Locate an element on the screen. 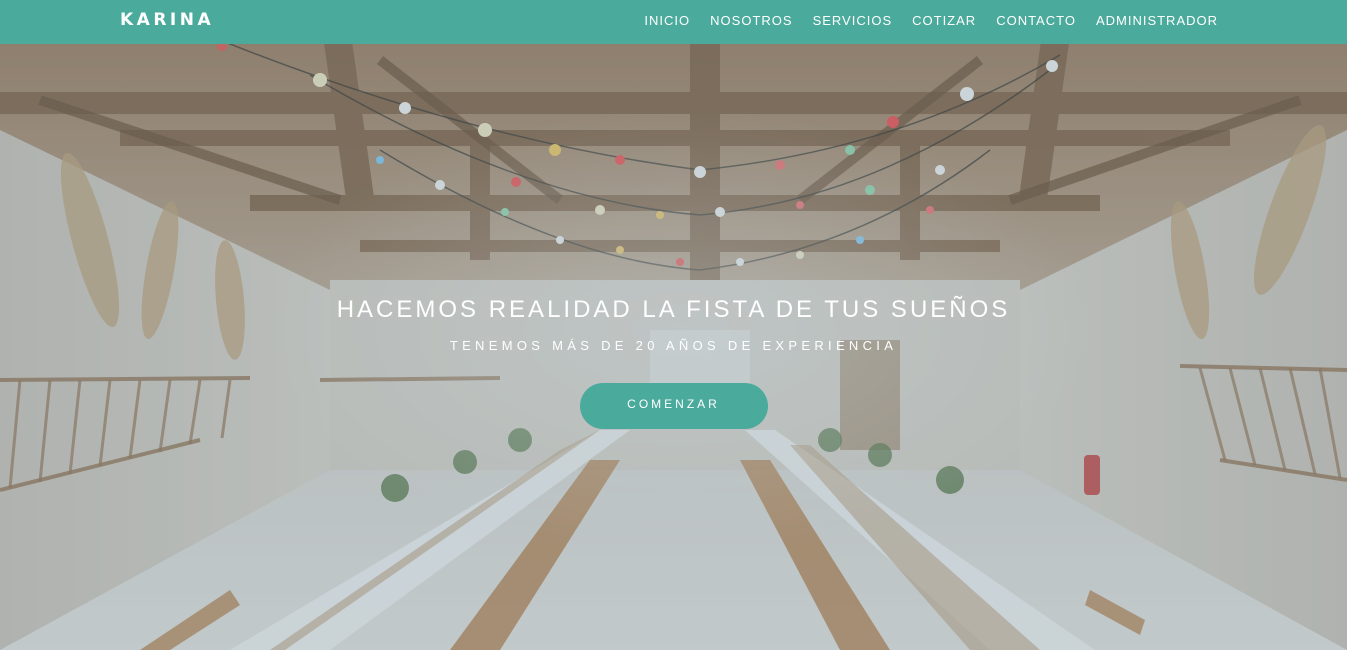 This screenshot has width=1347, height=650. nav-link-nosotros: NOSOTROS is located at coordinates (751, 23).